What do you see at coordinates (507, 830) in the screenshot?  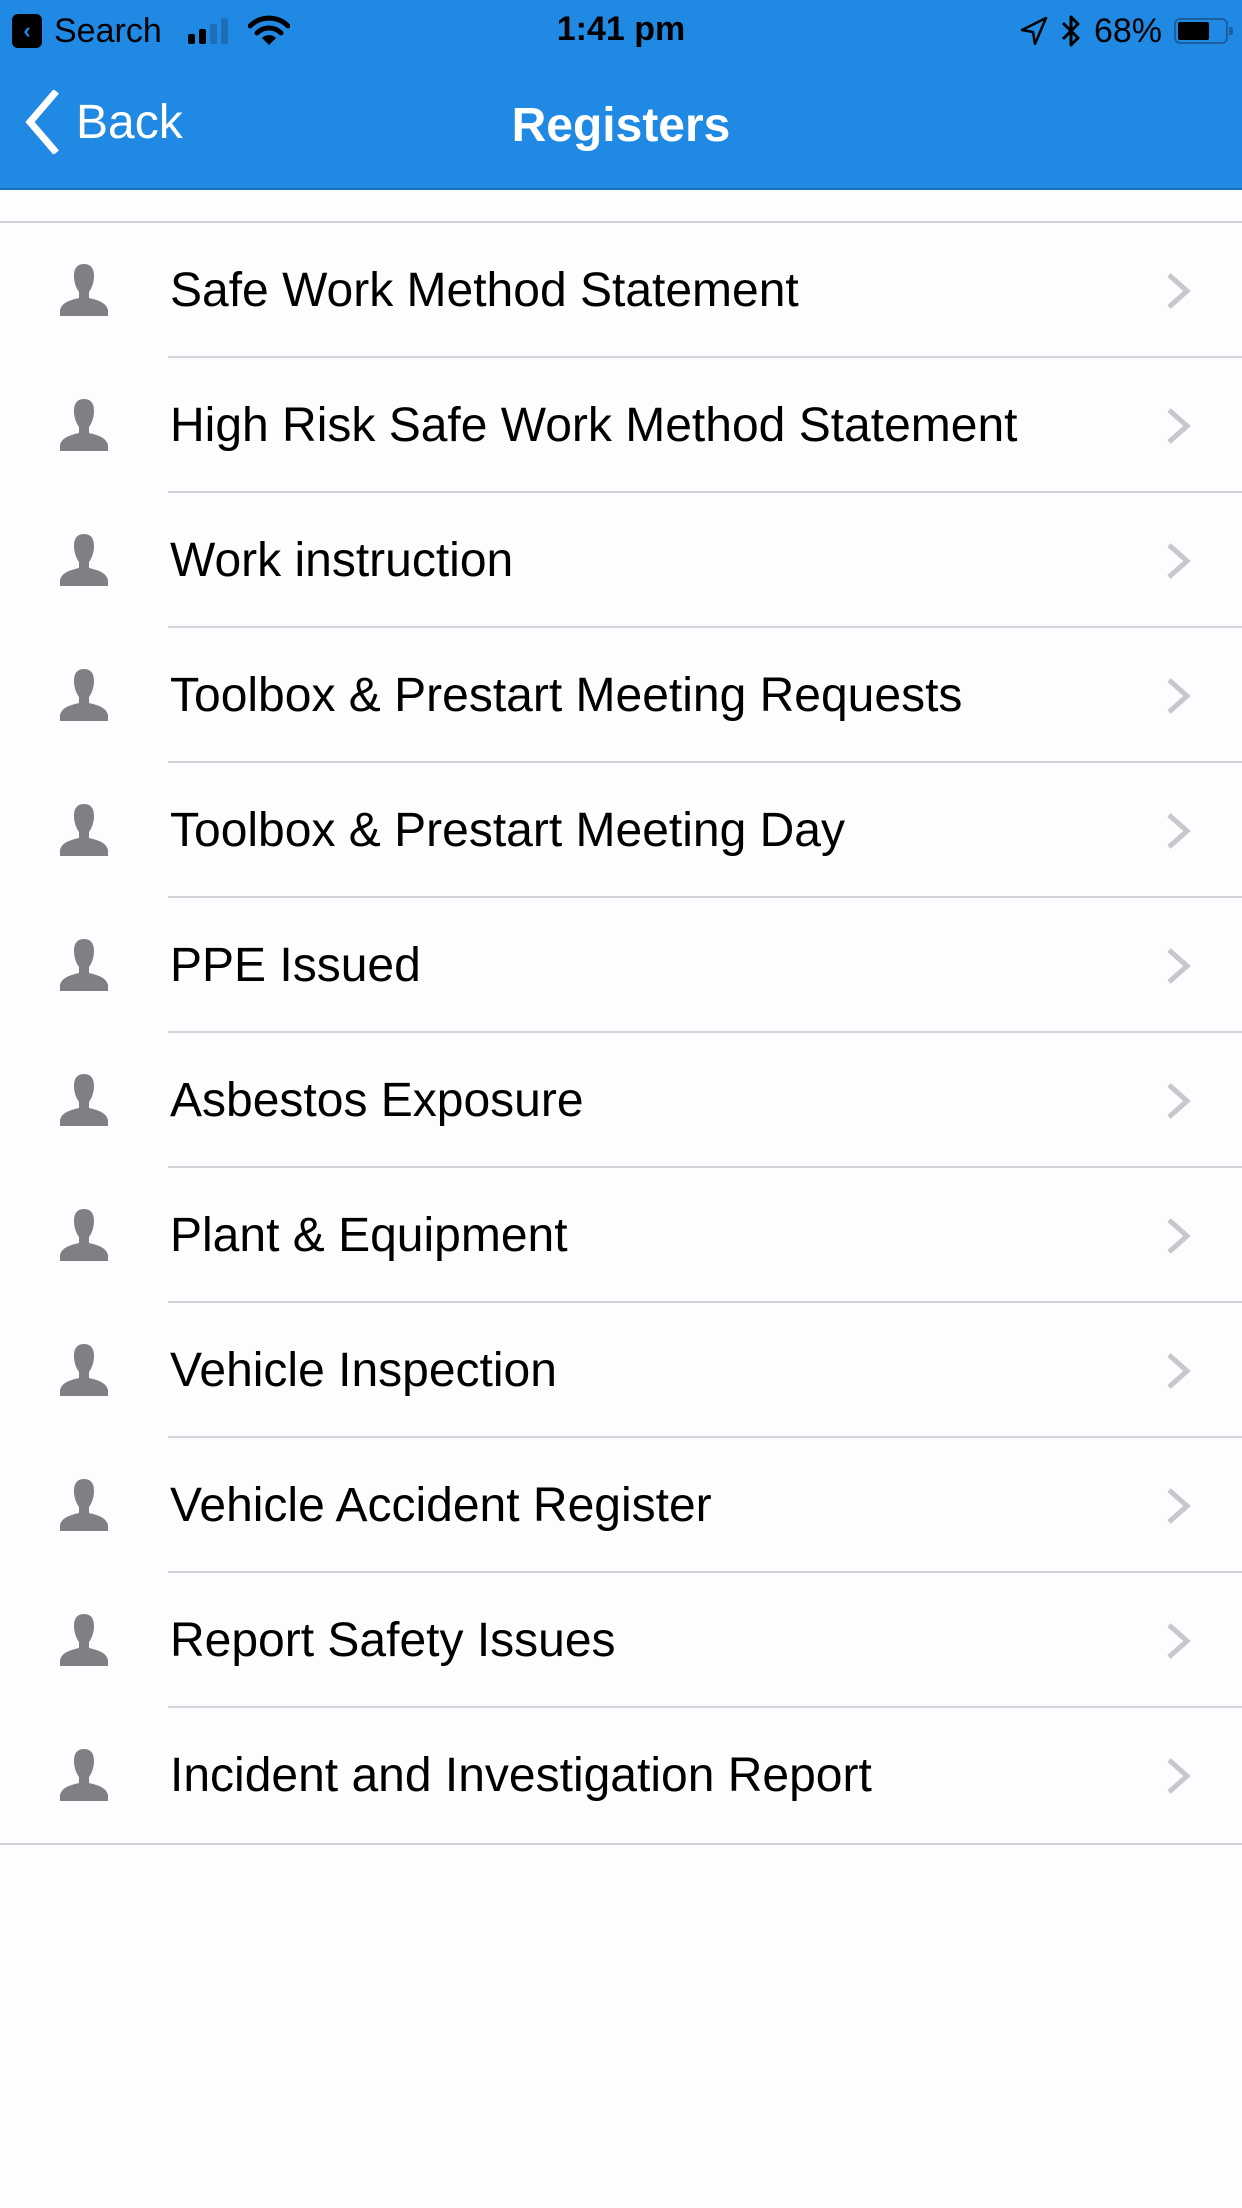 I see `list-item-label: Toolbox & Prestart Meeting Day` at bounding box center [507, 830].